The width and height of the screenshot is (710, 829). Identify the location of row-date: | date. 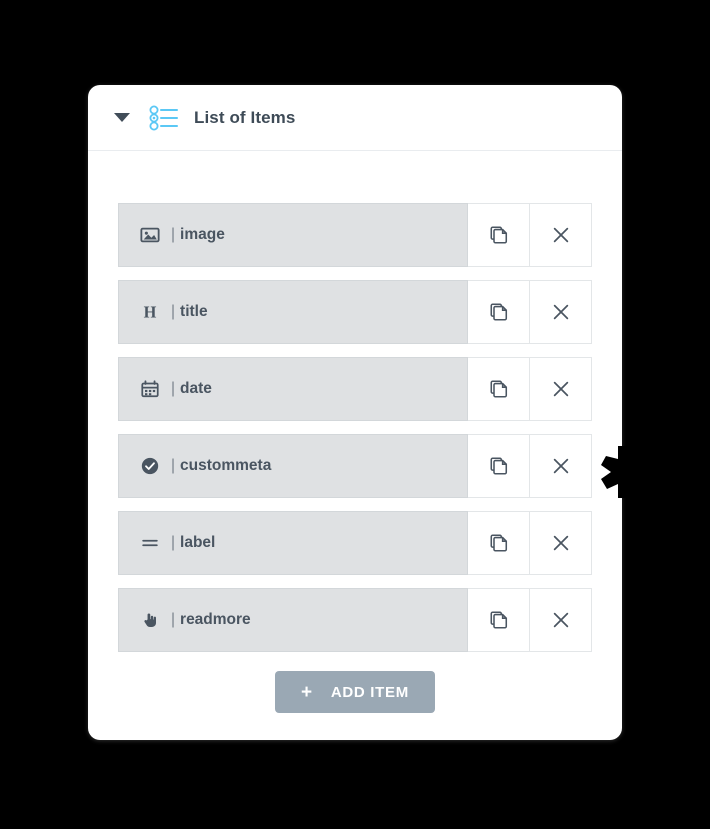
(293, 389).